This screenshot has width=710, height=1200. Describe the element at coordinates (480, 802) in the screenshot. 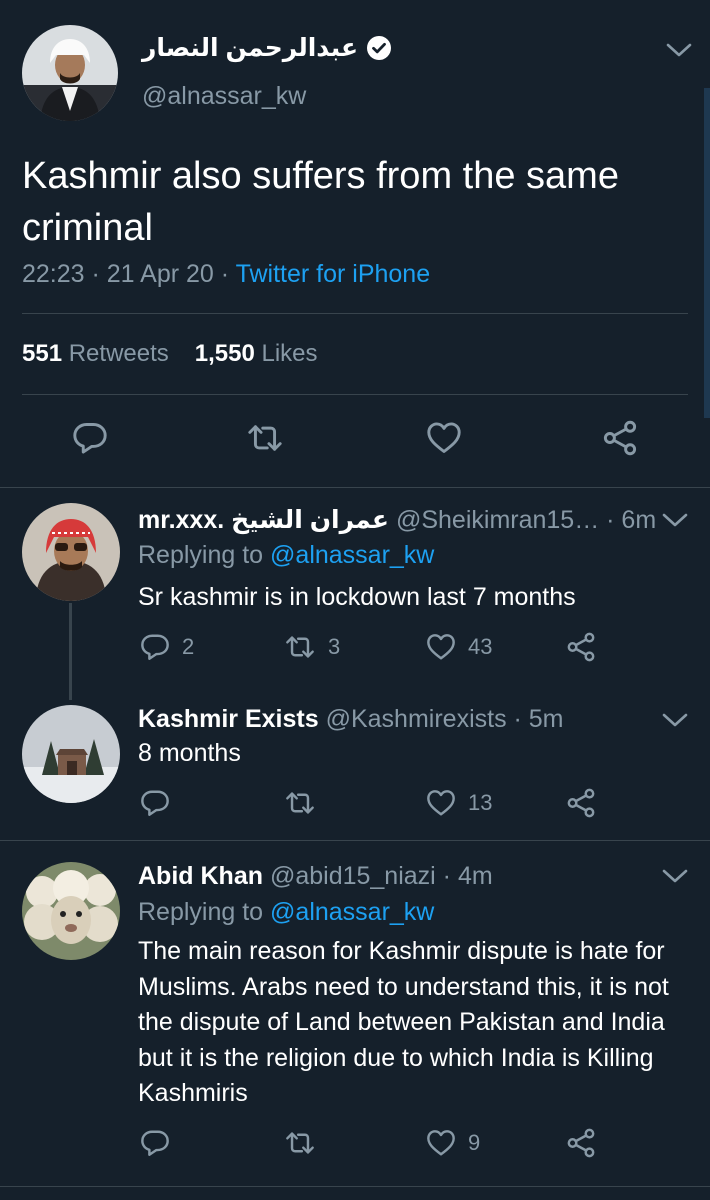

I see `like-count: 13` at that location.